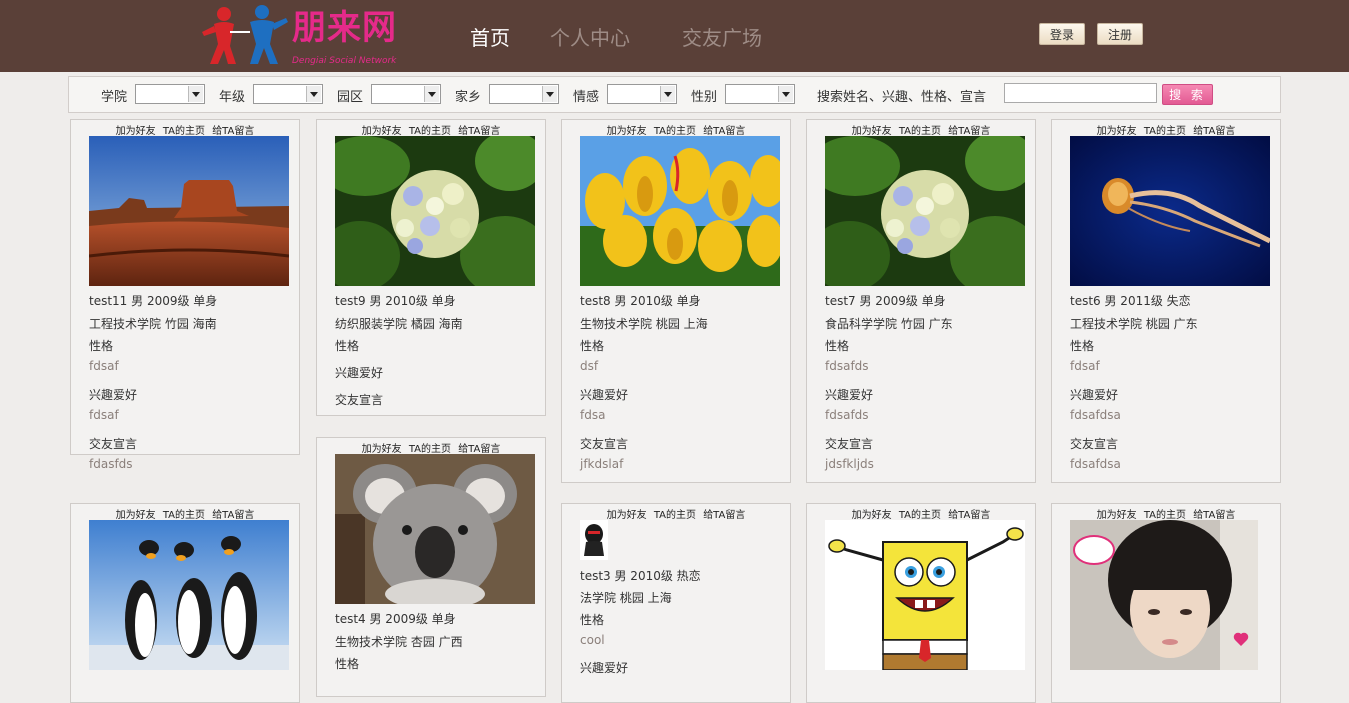  I want to click on filter-select-relationship, so click(642, 94).